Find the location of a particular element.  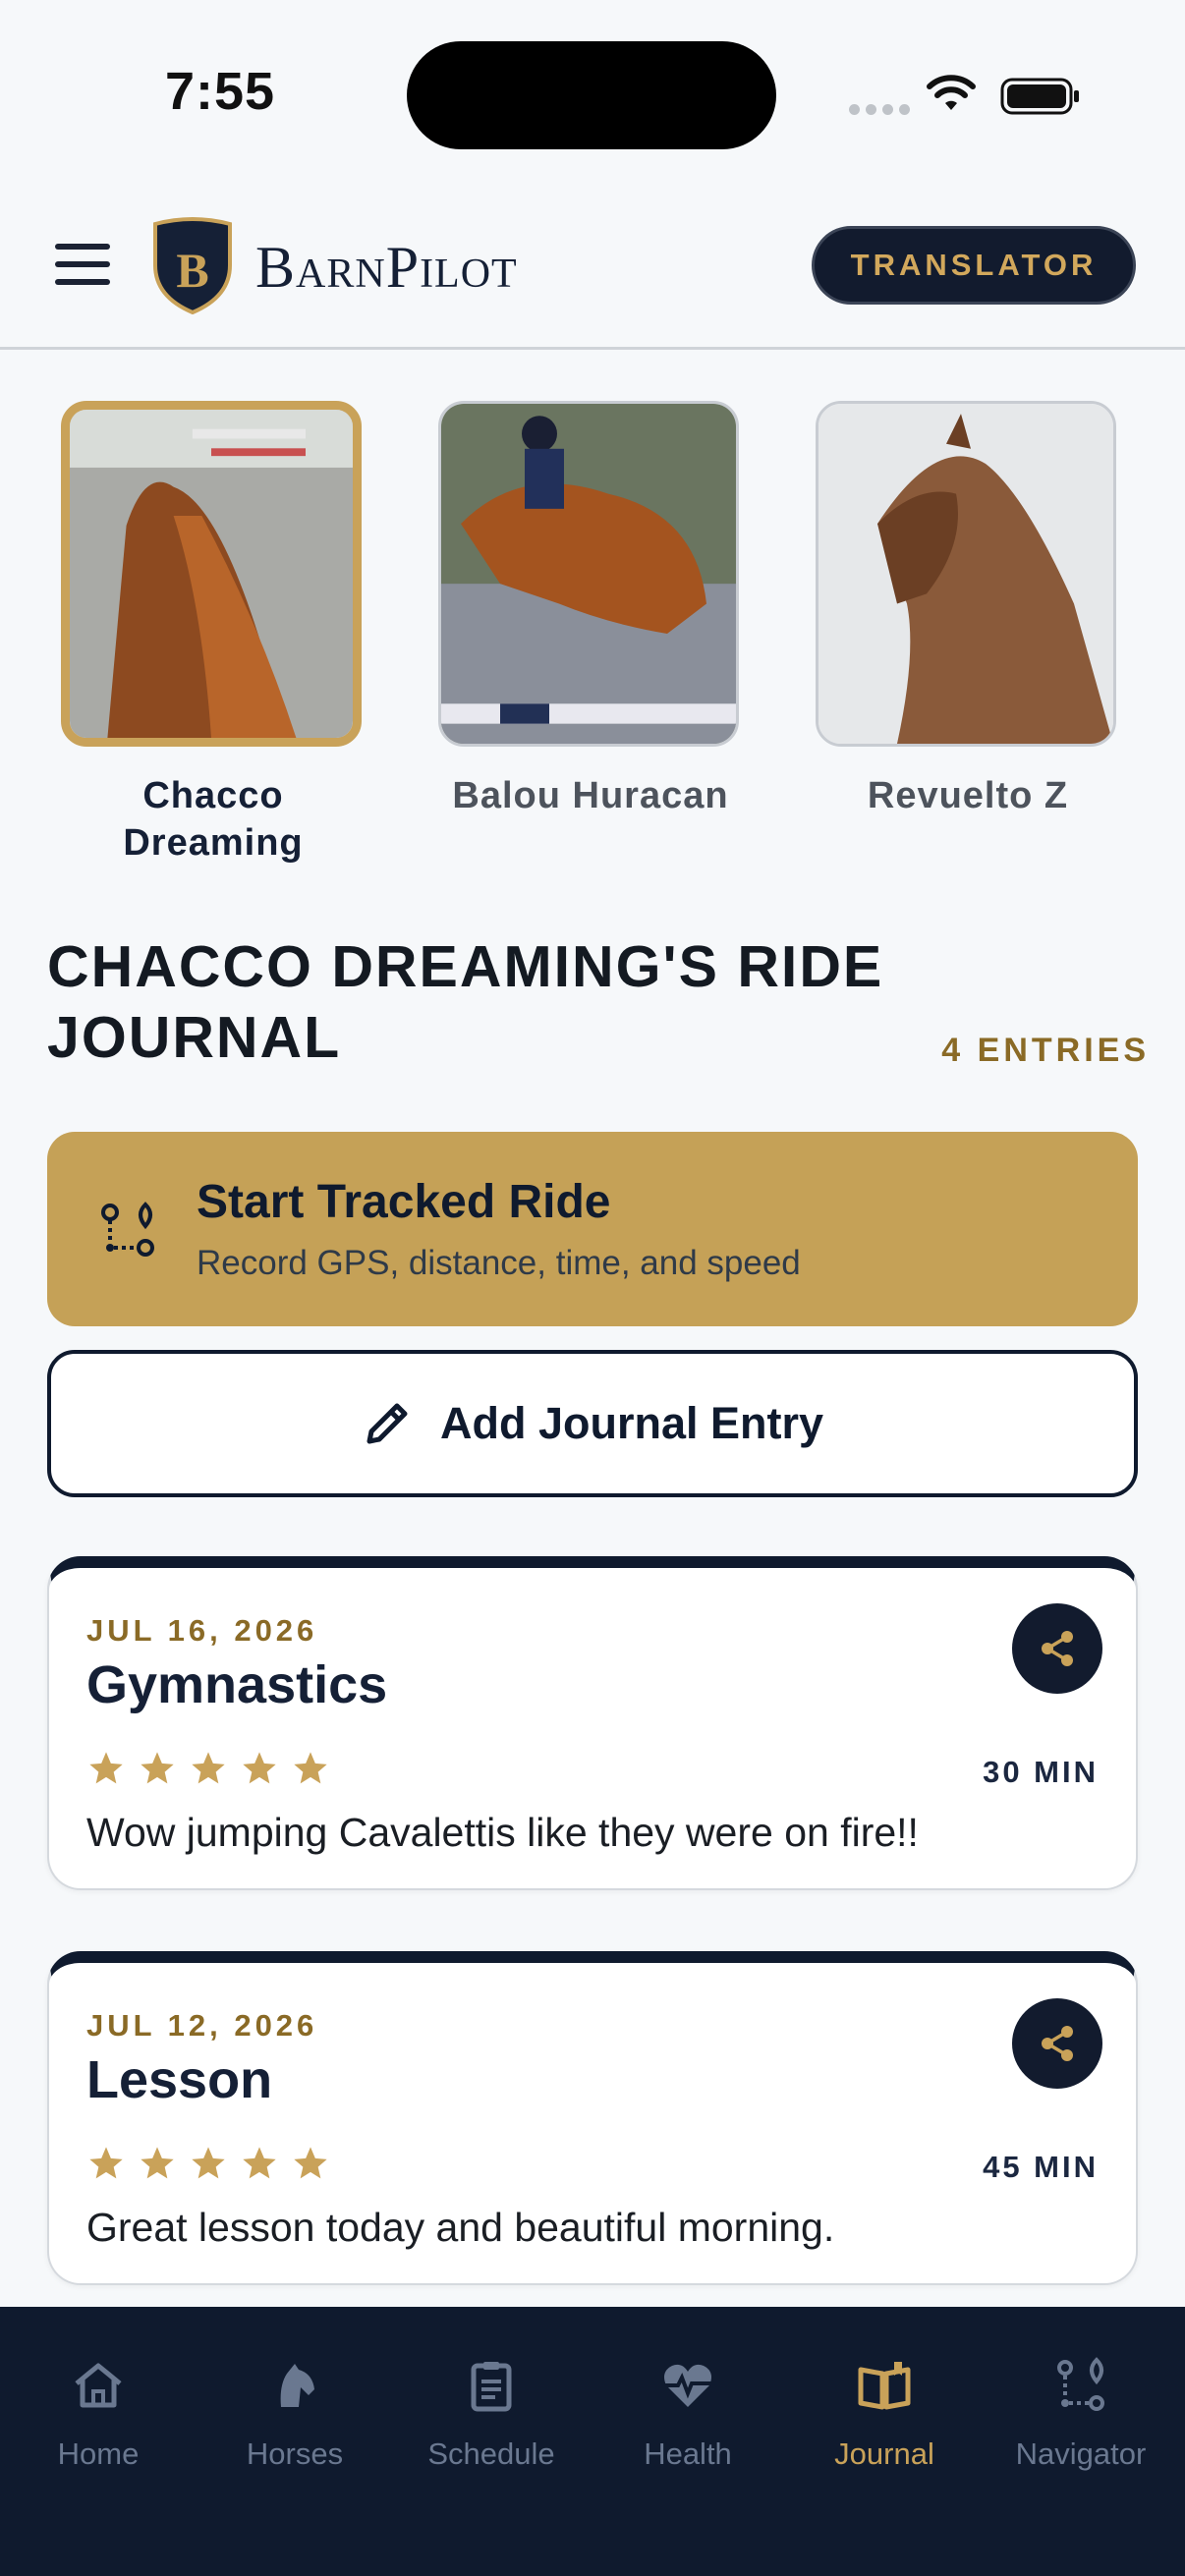

nav-label: Home is located at coordinates (99, 2453).